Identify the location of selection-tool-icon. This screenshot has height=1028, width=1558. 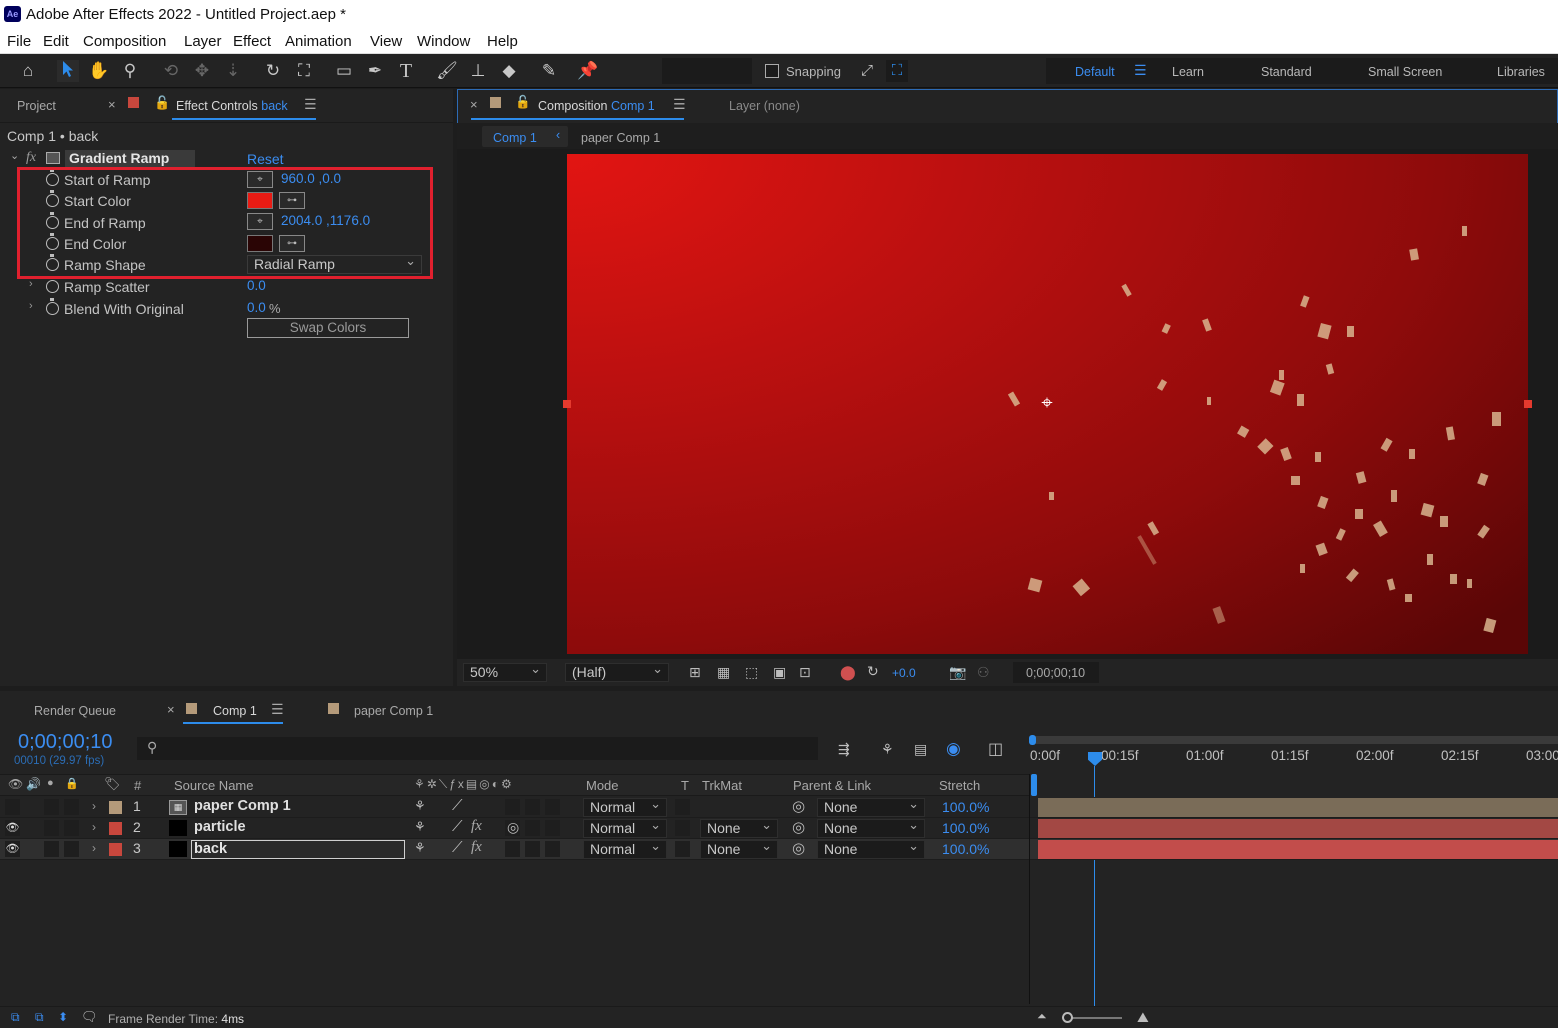
(68, 71).